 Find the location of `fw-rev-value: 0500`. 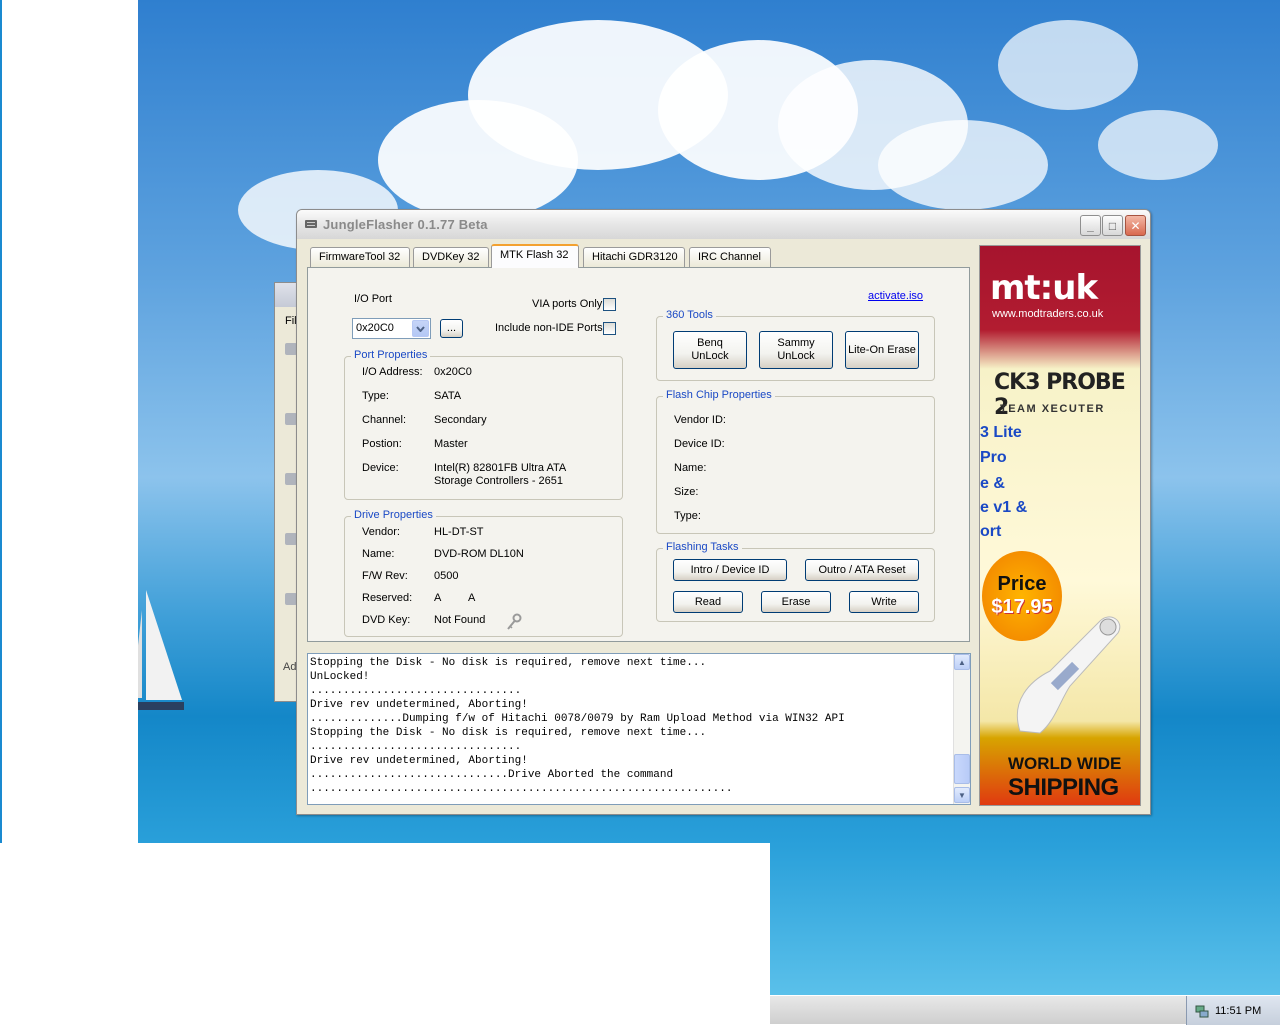

fw-rev-value: 0500 is located at coordinates (446, 576).